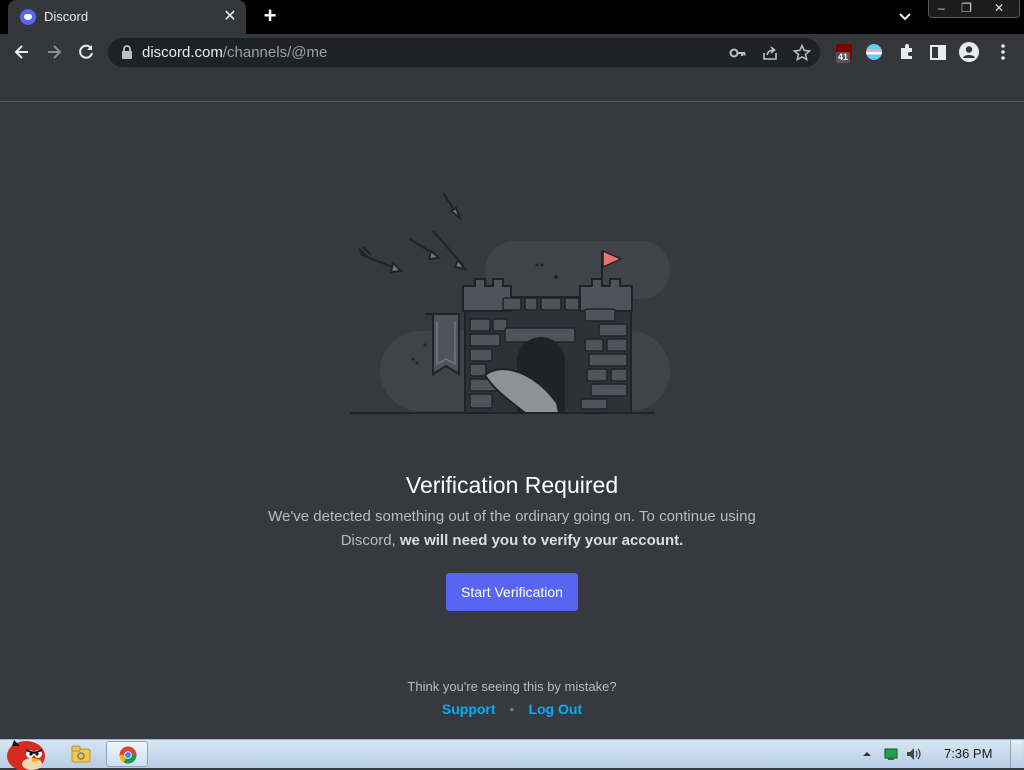  Describe the element at coordinates (270, 17) in the screenshot. I see `new-tab-button: +` at that location.